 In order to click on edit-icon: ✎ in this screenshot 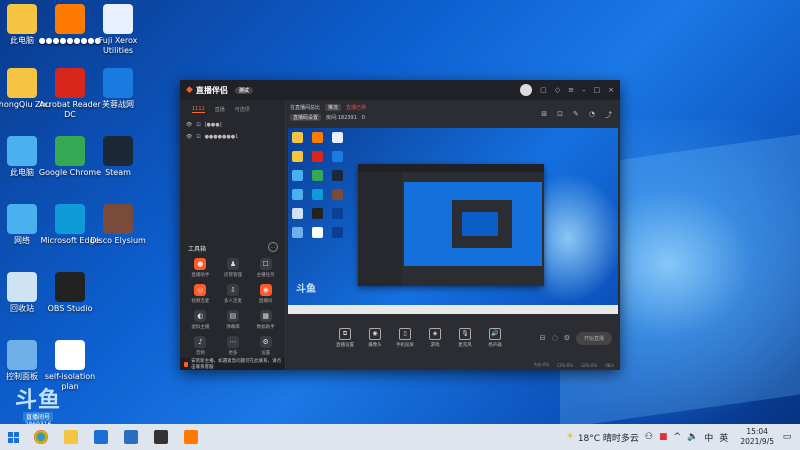, I will do `click(576, 115)`.